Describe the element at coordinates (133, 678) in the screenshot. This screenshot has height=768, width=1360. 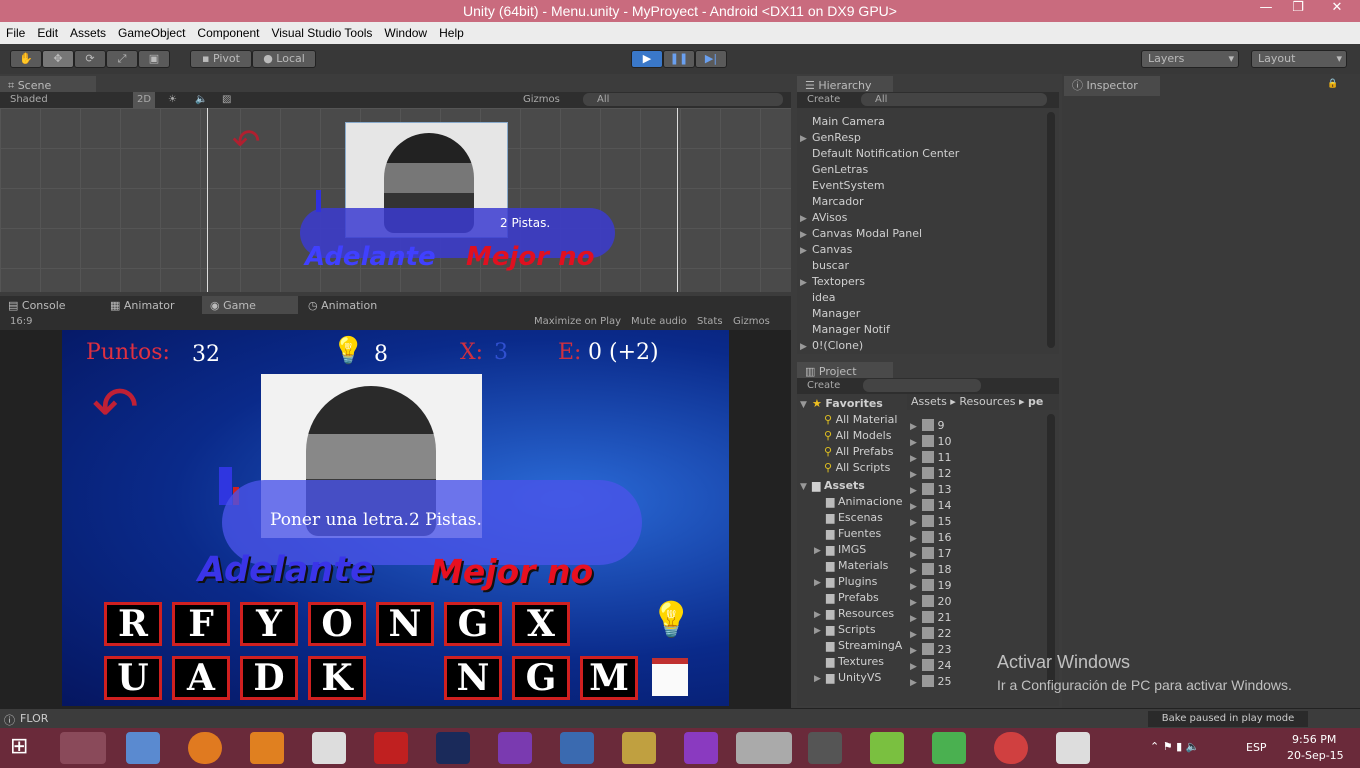
I see `letter-tile: U` at that location.